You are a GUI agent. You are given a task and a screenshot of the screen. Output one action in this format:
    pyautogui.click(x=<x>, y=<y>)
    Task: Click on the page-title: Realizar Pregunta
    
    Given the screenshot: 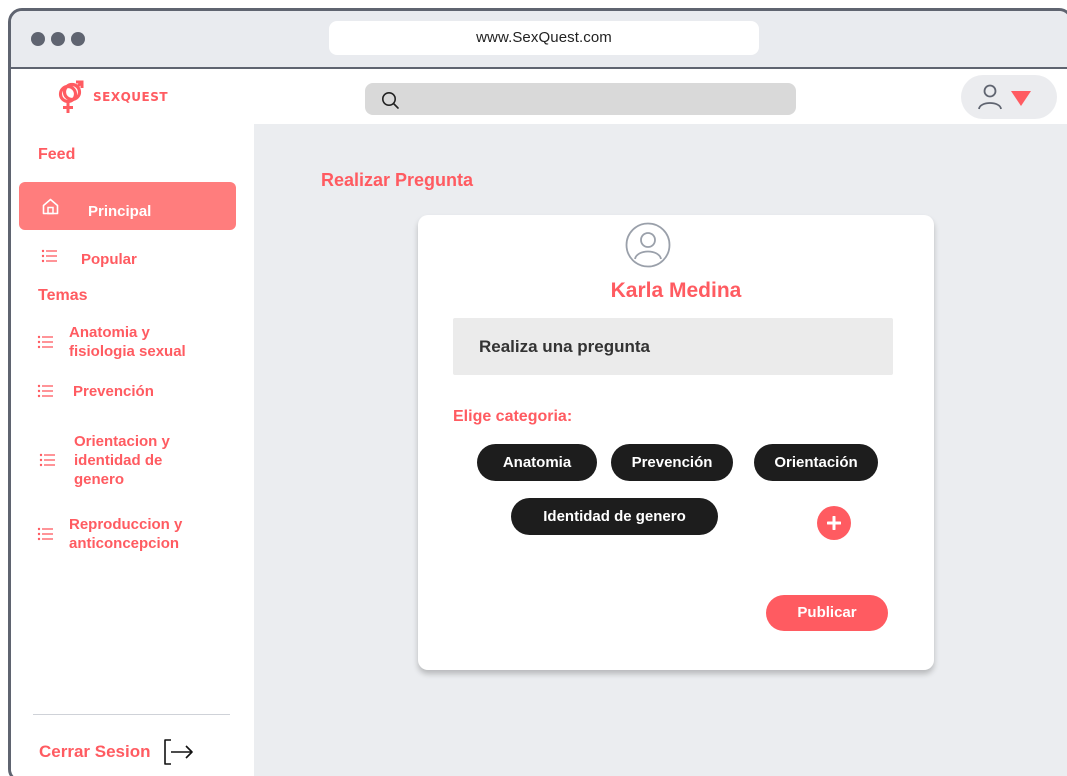 What is the action you would take?
    pyautogui.click(x=397, y=180)
    